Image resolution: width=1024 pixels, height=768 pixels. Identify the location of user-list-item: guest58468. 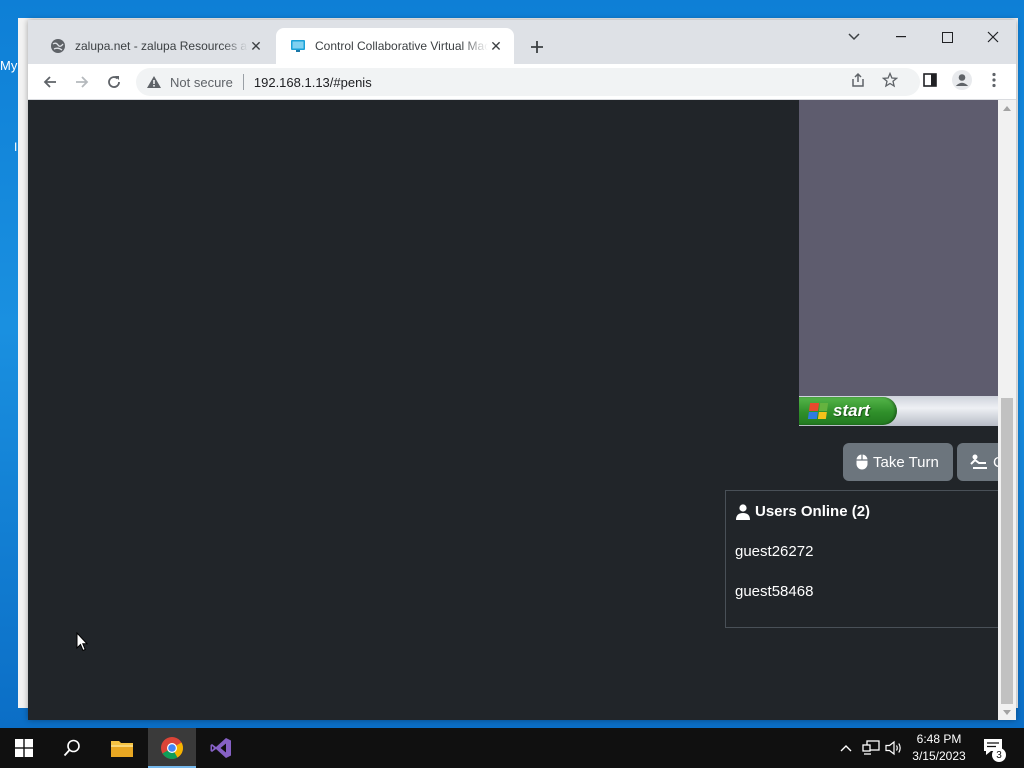
(774, 591).